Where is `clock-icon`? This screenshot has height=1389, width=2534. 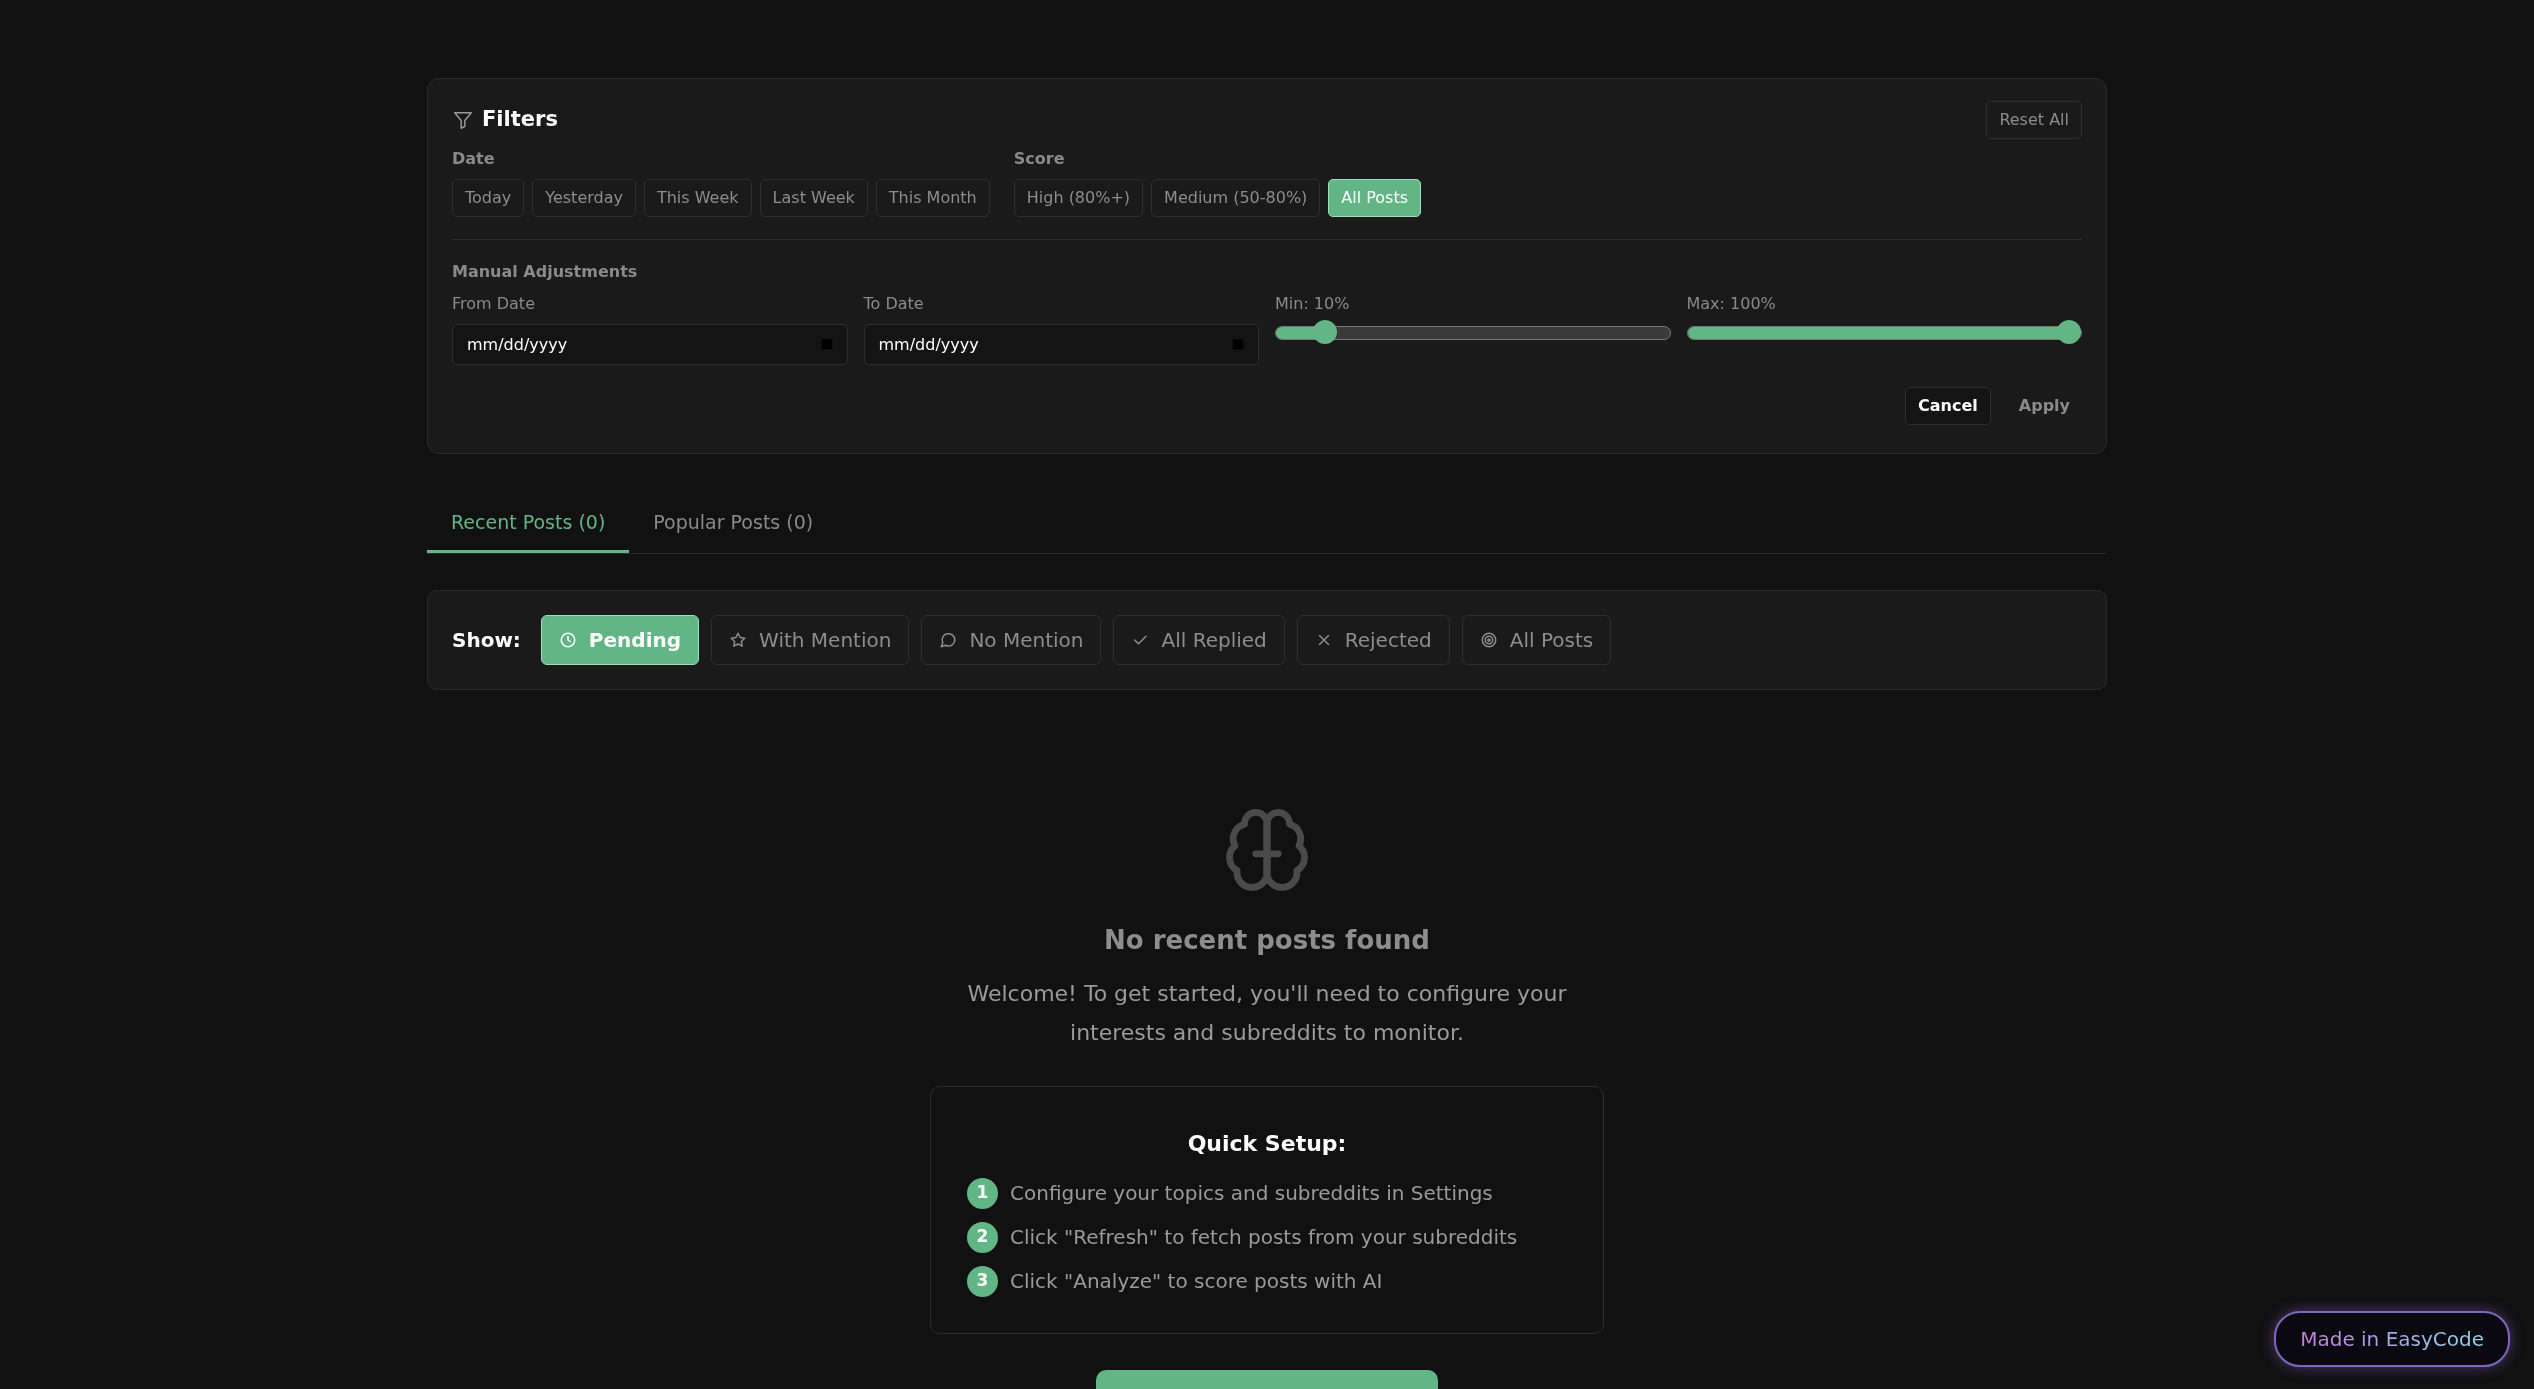 clock-icon is located at coordinates (567, 639).